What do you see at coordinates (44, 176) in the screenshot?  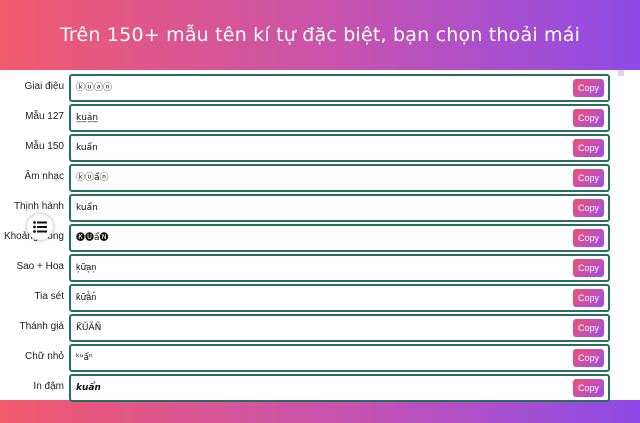 I see `style-label: Âm nhạc` at bounding box center [44, 176].